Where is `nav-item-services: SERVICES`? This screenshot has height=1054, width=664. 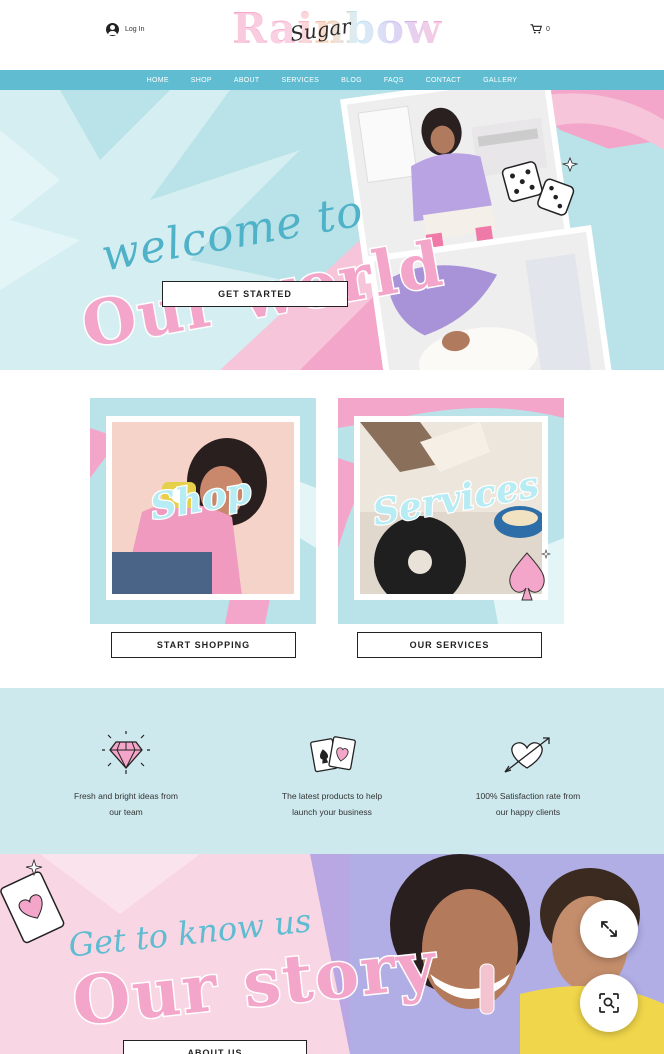
nav-item-services: SERVICES is located at coordinates (300, 80).